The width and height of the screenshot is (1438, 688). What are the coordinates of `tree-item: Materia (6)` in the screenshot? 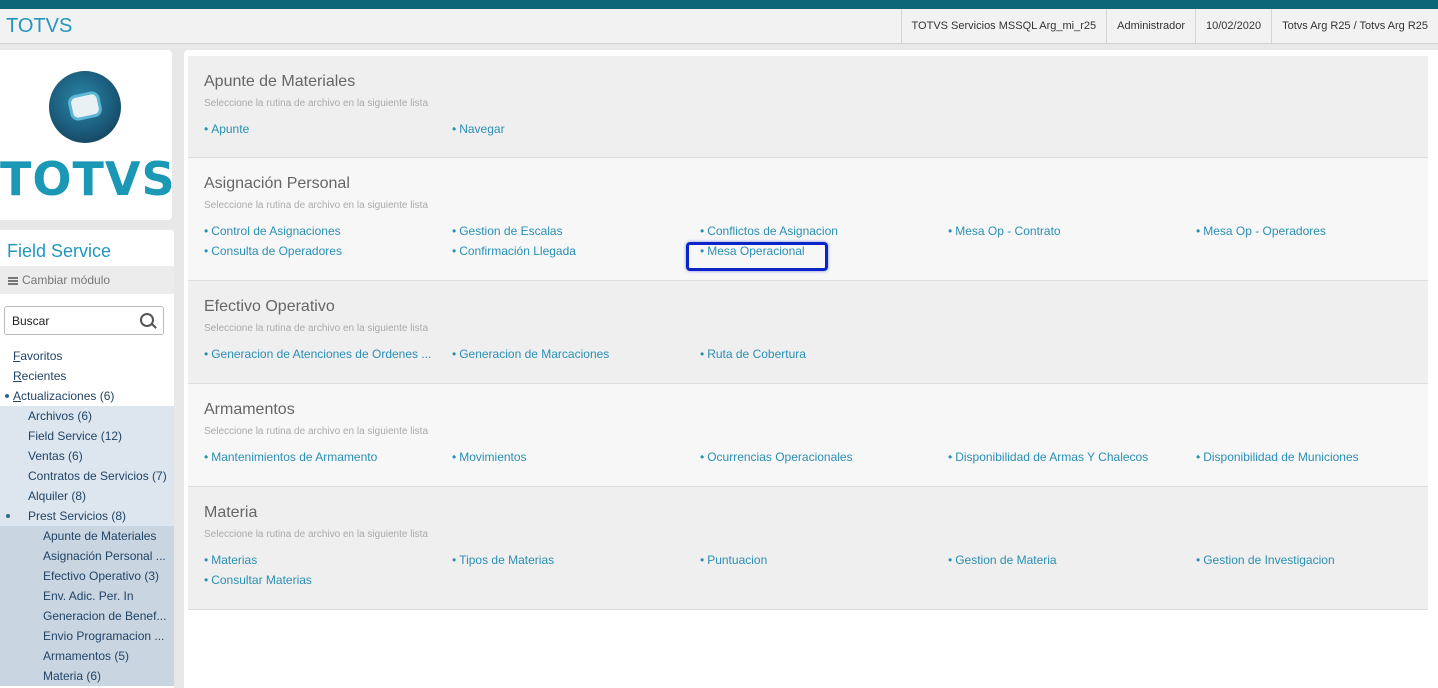 It's located at (87, 676).